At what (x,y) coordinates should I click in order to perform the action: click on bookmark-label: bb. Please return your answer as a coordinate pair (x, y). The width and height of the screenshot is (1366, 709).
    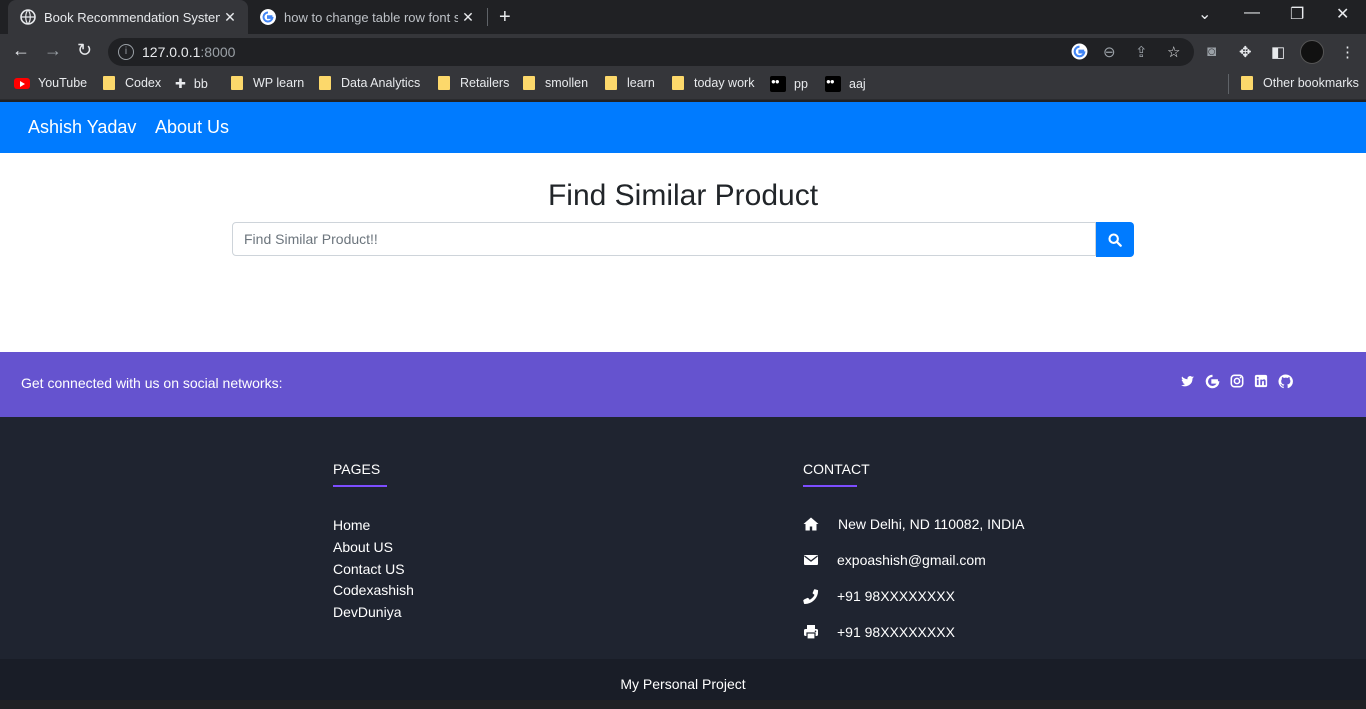
    Looking at the image, I should click on (200, 84).